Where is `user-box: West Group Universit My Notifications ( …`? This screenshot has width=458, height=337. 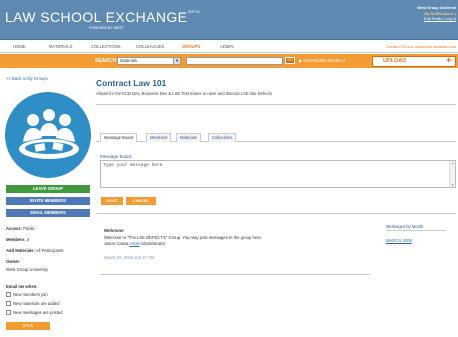
user-box: West Group Universit My Notifications ( … is located at coordinates (436, 14).